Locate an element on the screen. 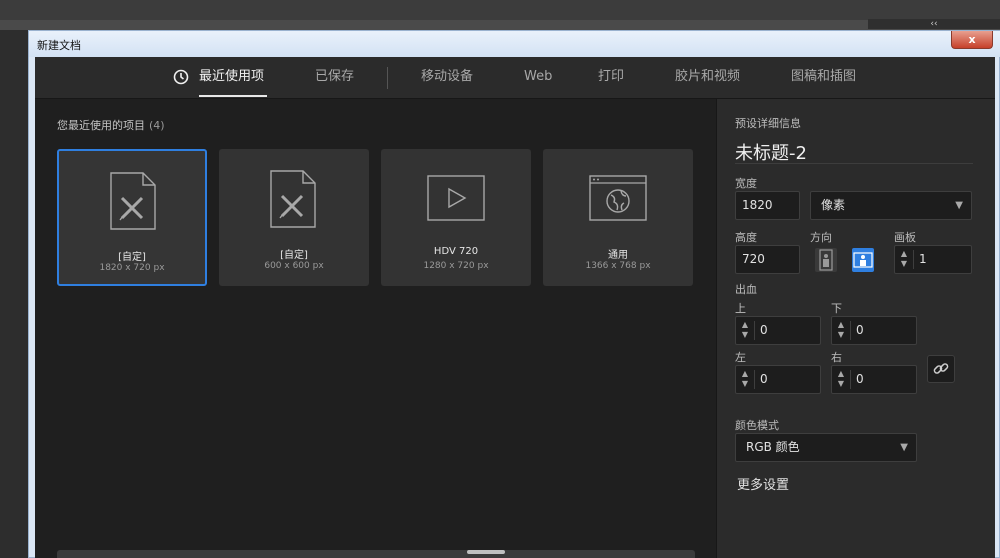  portrait-orientation-button is located at coordinates (826, 260).